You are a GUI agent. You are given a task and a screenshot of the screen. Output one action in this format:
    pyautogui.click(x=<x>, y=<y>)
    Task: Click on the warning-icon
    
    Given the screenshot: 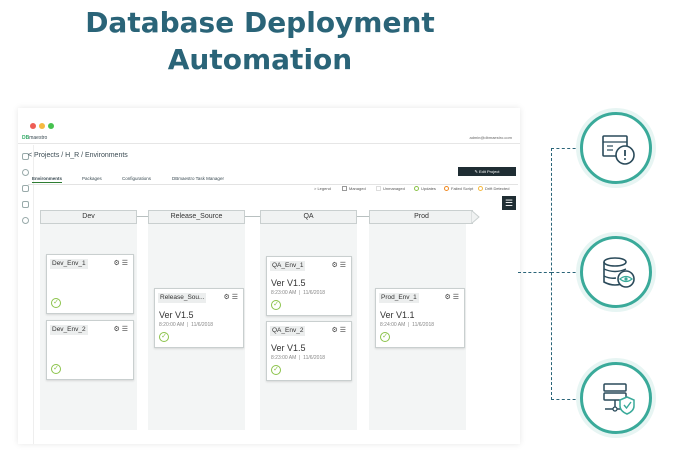 What is the action you would take?
    pyautogui.click(x=618, y=150)
    